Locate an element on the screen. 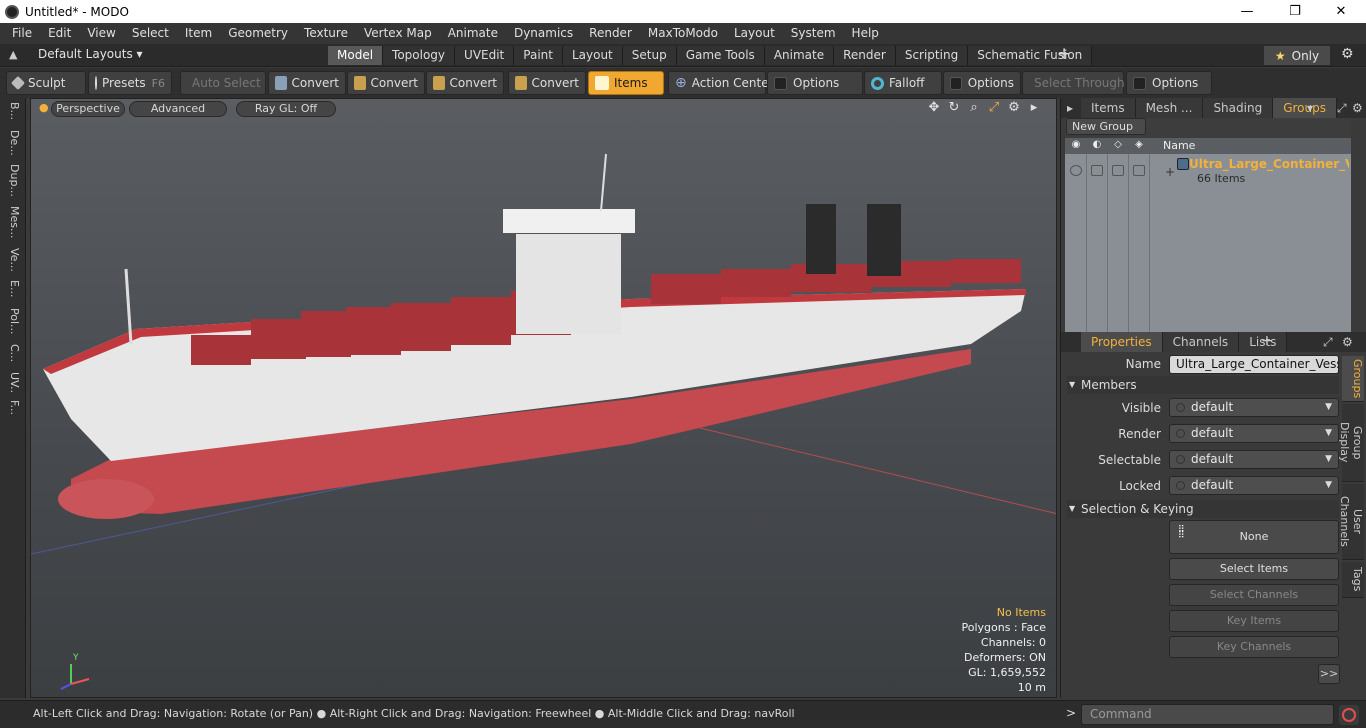 This screenshot has width=1366, height=728. tab-properties: Properties is located at coordinates (1122, 342).